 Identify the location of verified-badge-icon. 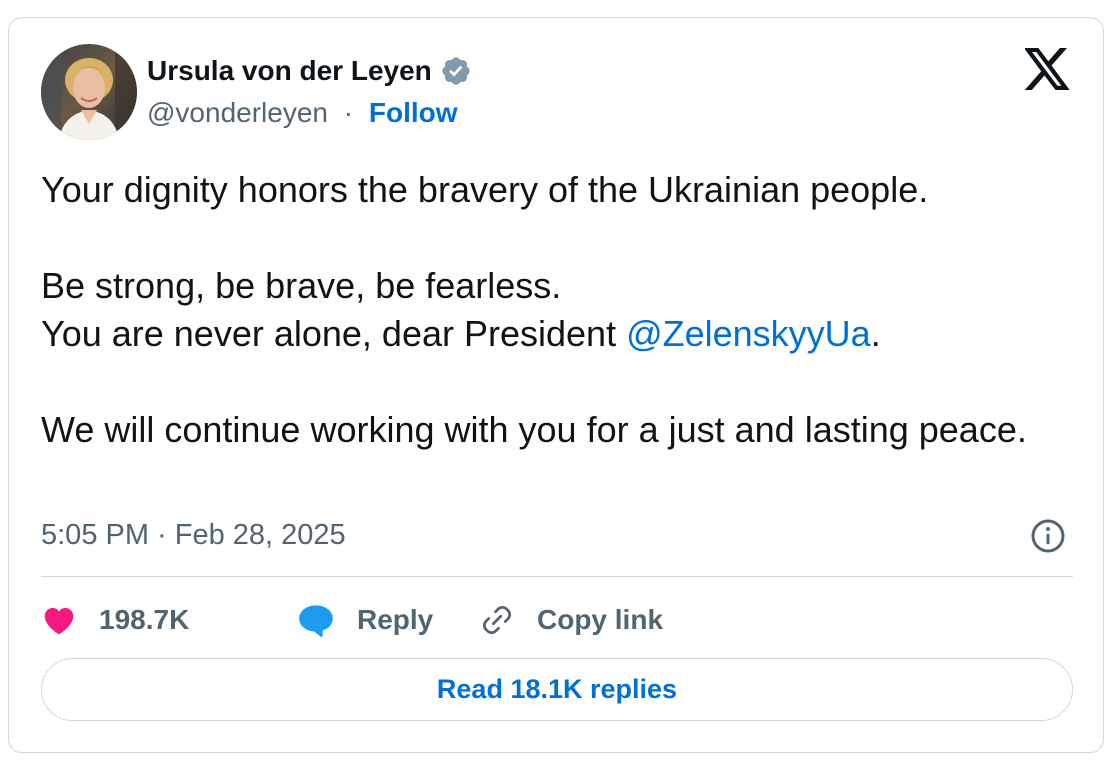
(456, 71).